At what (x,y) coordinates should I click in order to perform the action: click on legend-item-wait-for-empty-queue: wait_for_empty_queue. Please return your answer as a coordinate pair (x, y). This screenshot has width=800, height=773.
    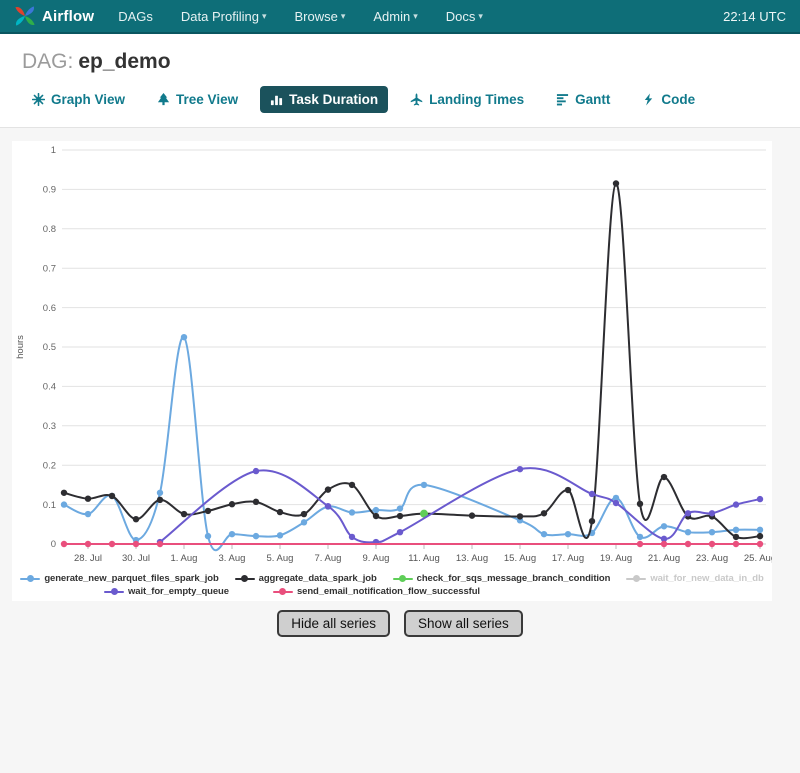
    Looking at the image, I should click on (166, 591).